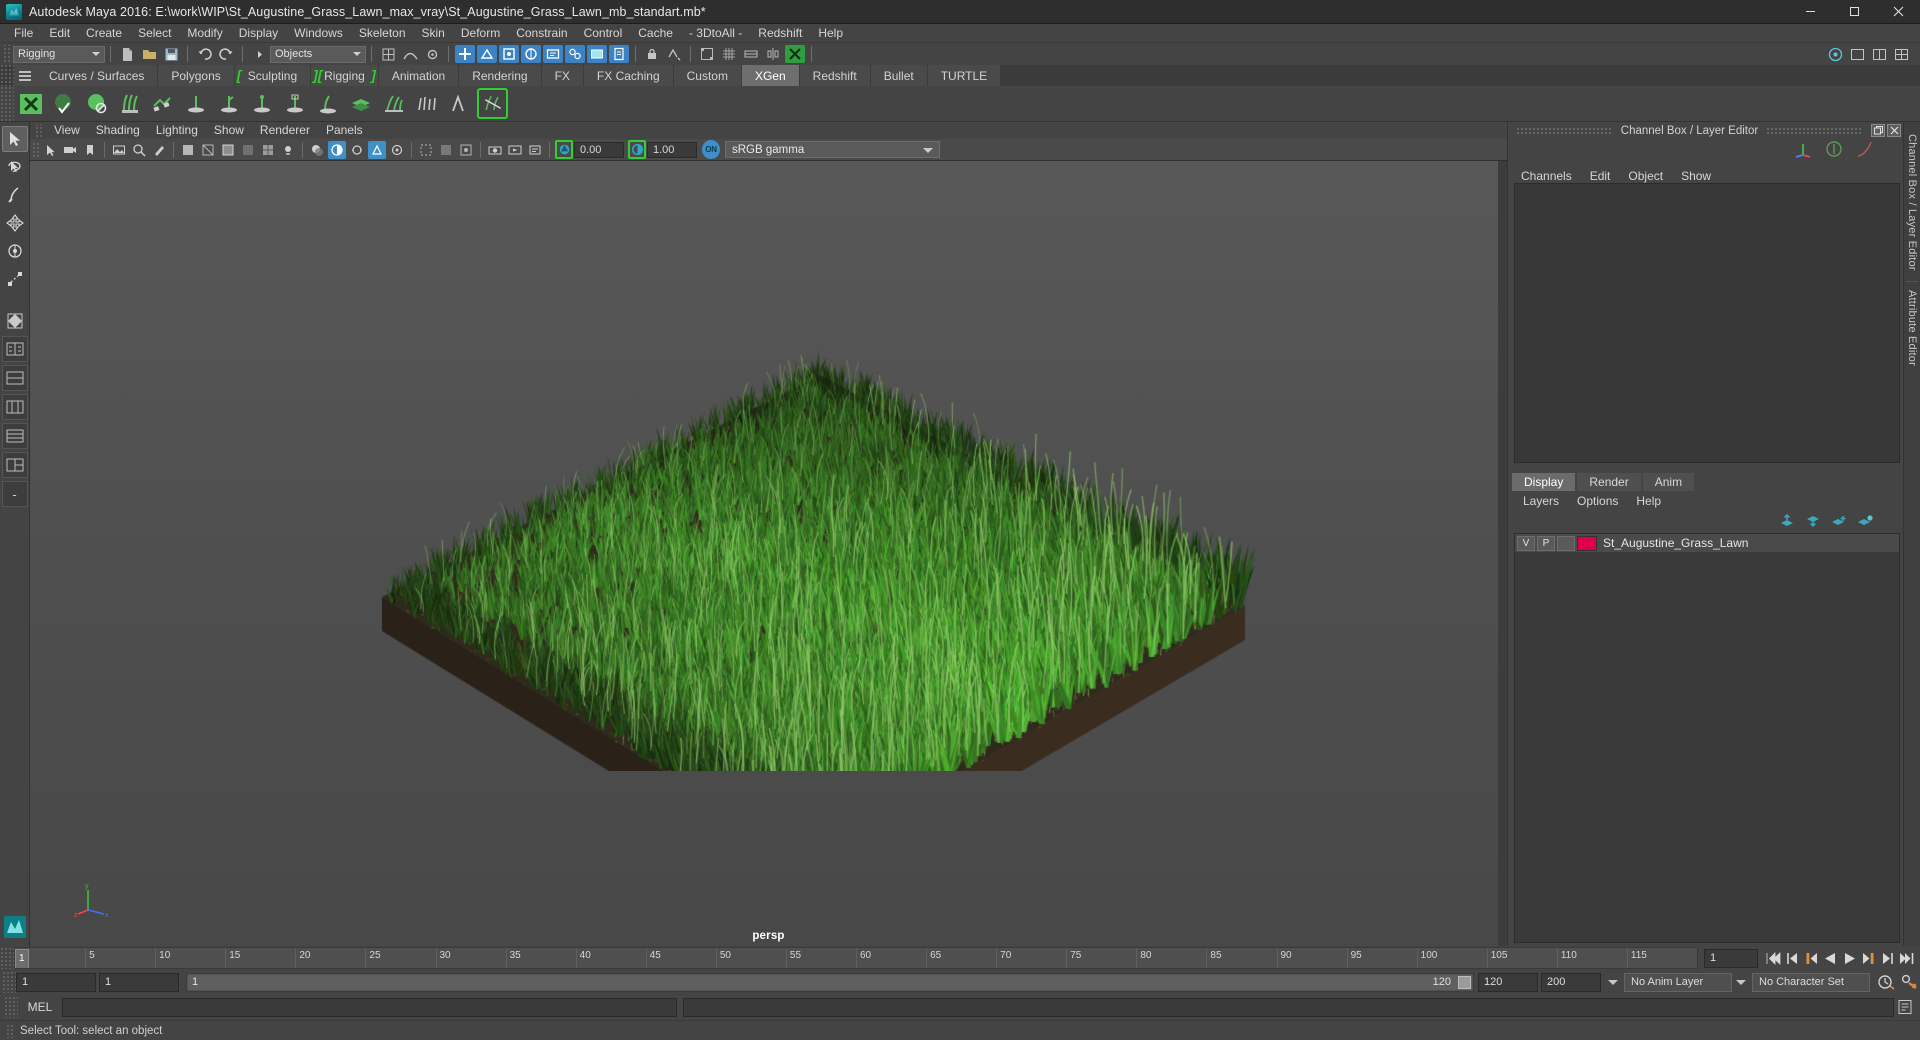 Image resolution: width=1920 pixels, height=1040 pixels. What do you see at coordinates (672, 149) in the screenshot?
I see `gamma-field: 1.00` at bounding box center [672, 149].